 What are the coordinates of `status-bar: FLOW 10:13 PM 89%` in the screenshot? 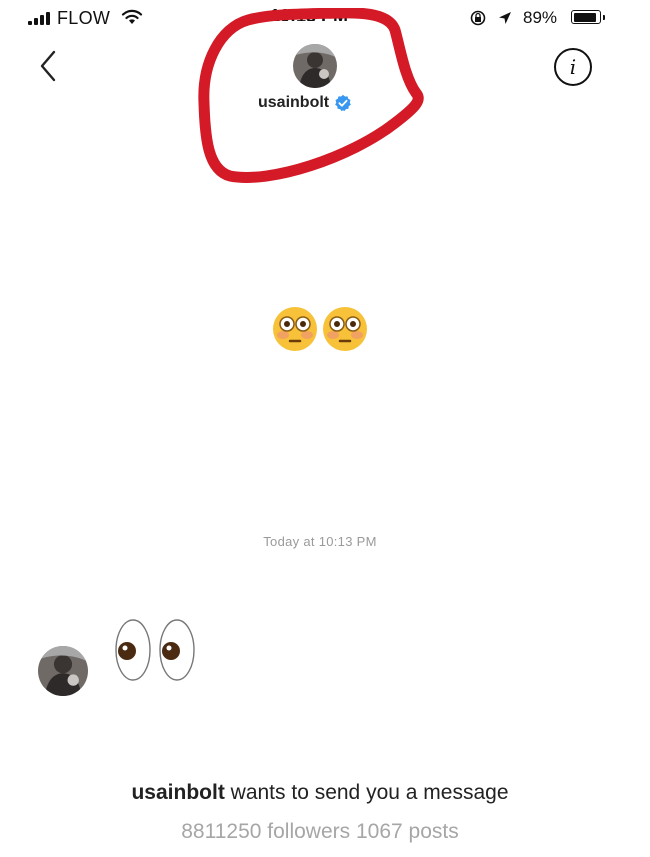 It's located at (325, 18).